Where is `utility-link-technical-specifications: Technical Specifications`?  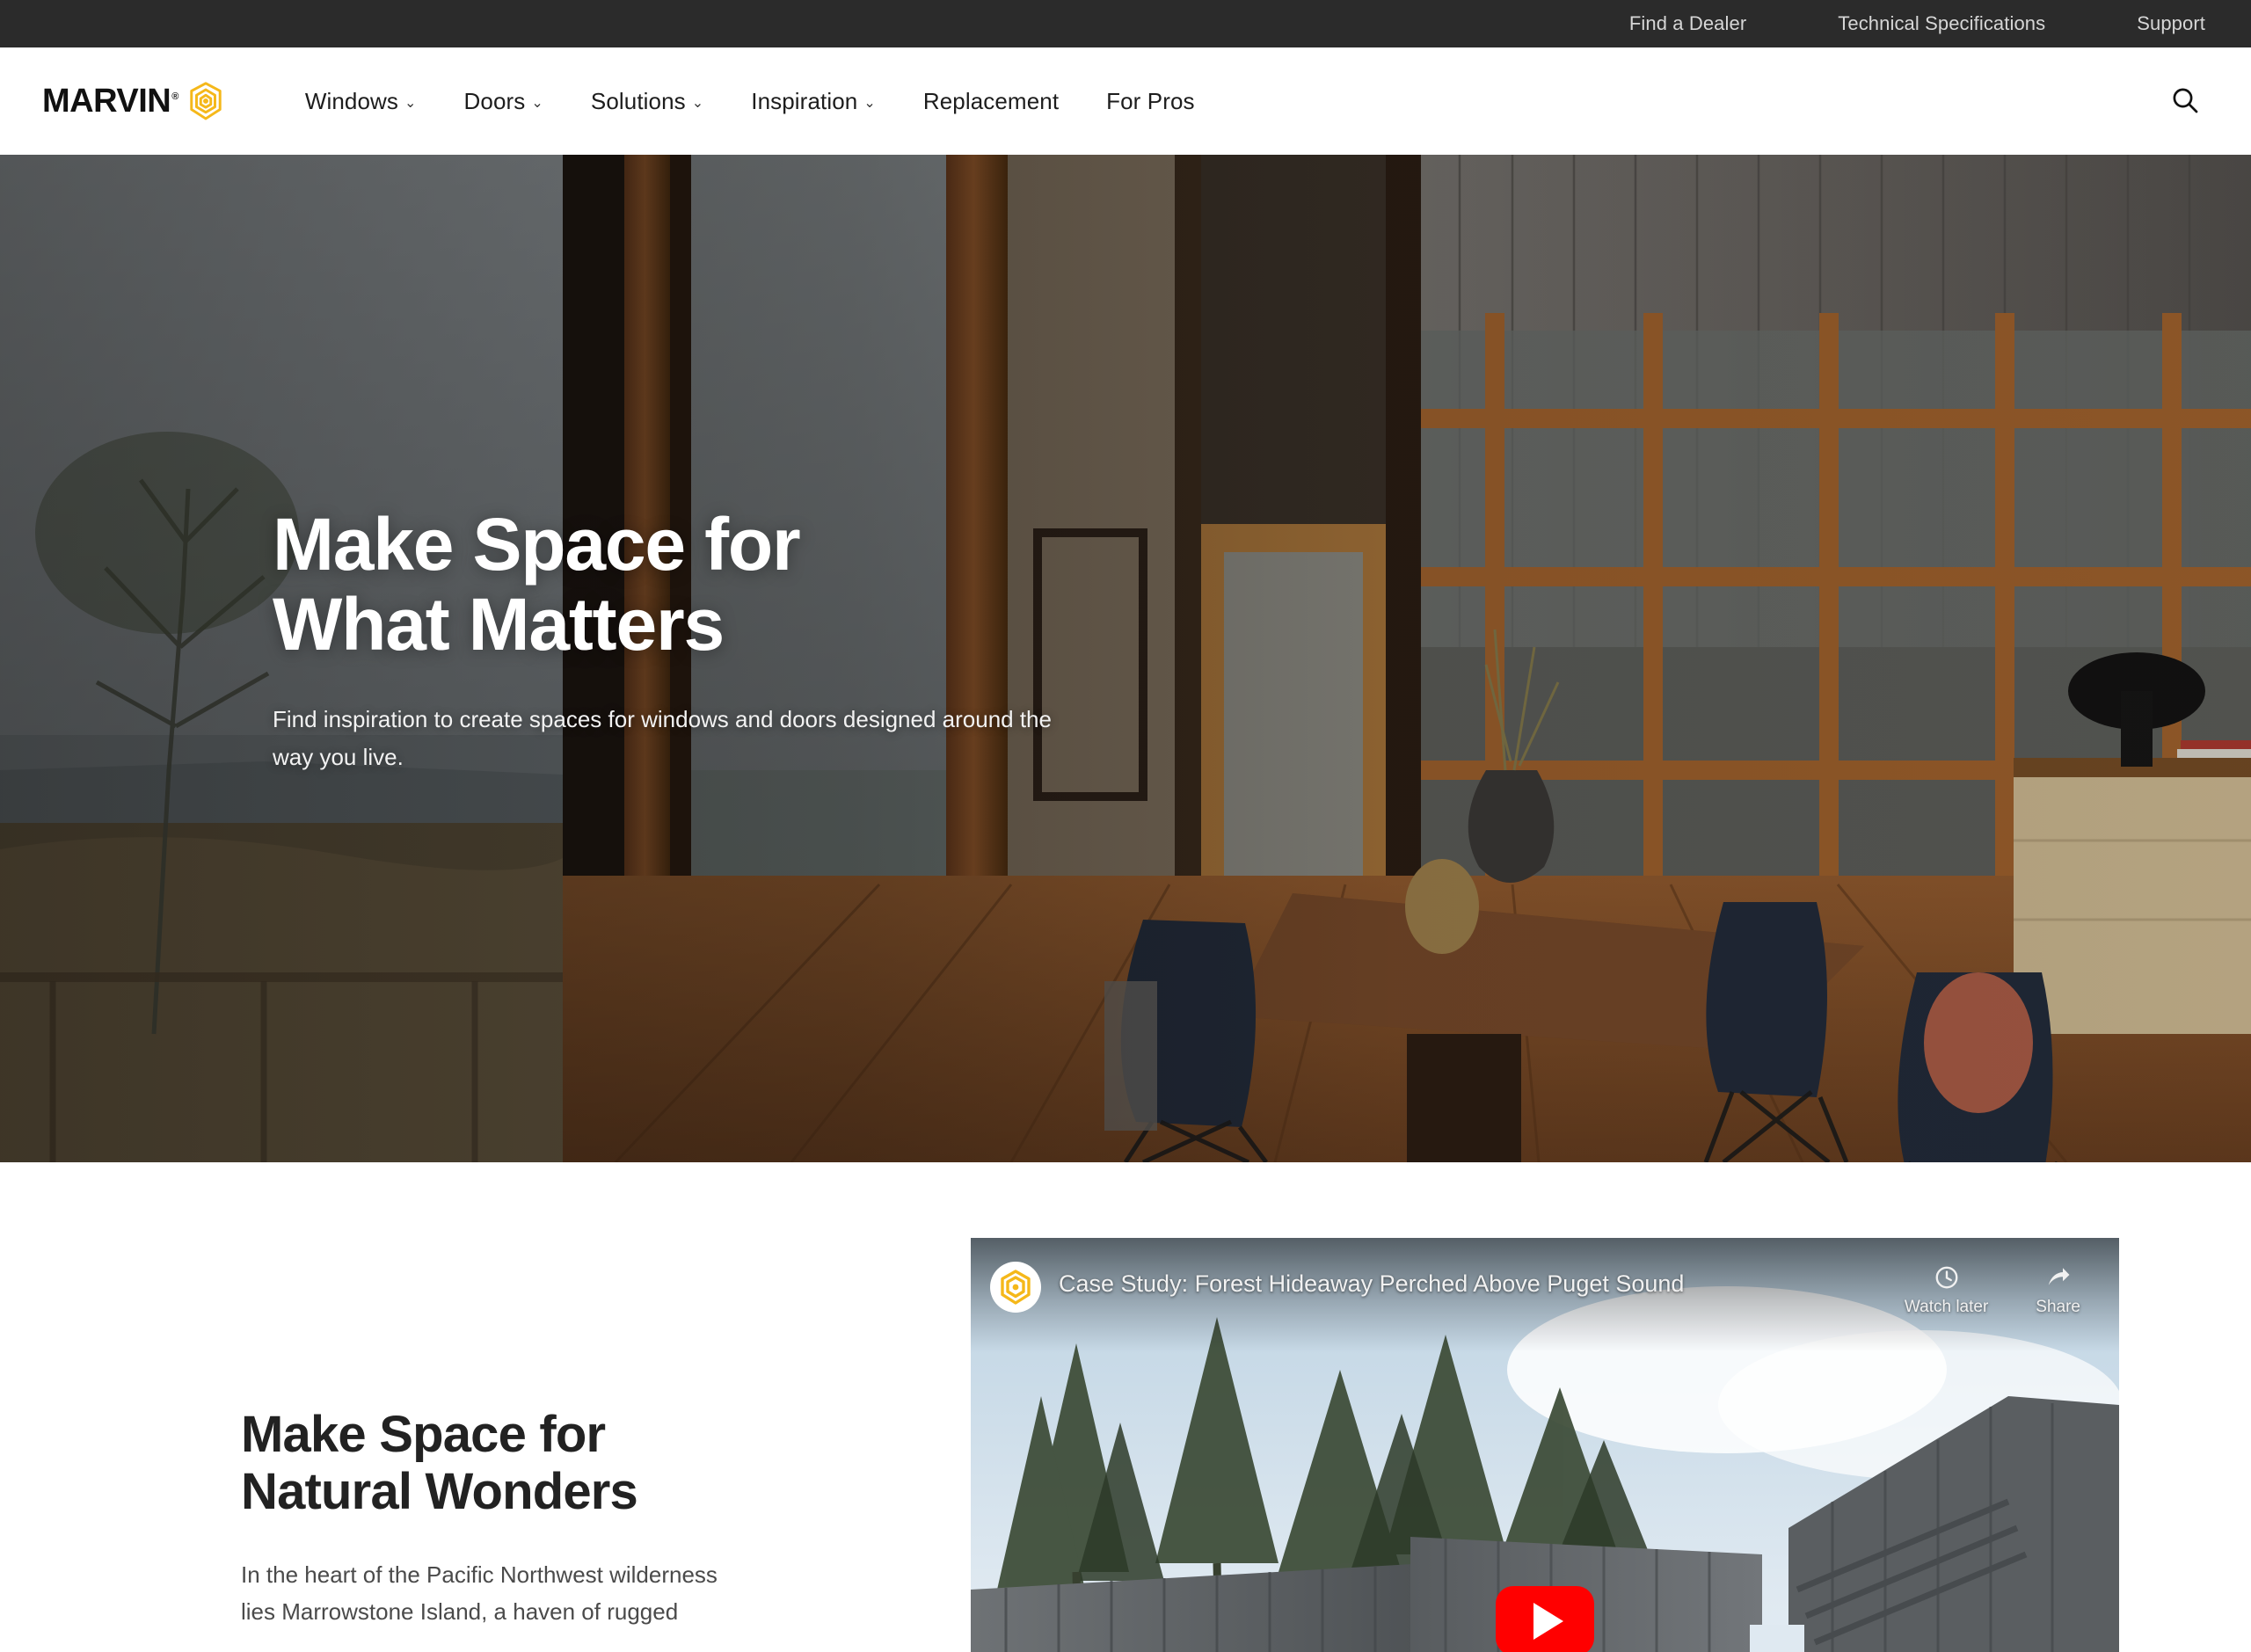
utility-link-technical-specifications: Technical Specifications is located at coordinates (1941, 24).